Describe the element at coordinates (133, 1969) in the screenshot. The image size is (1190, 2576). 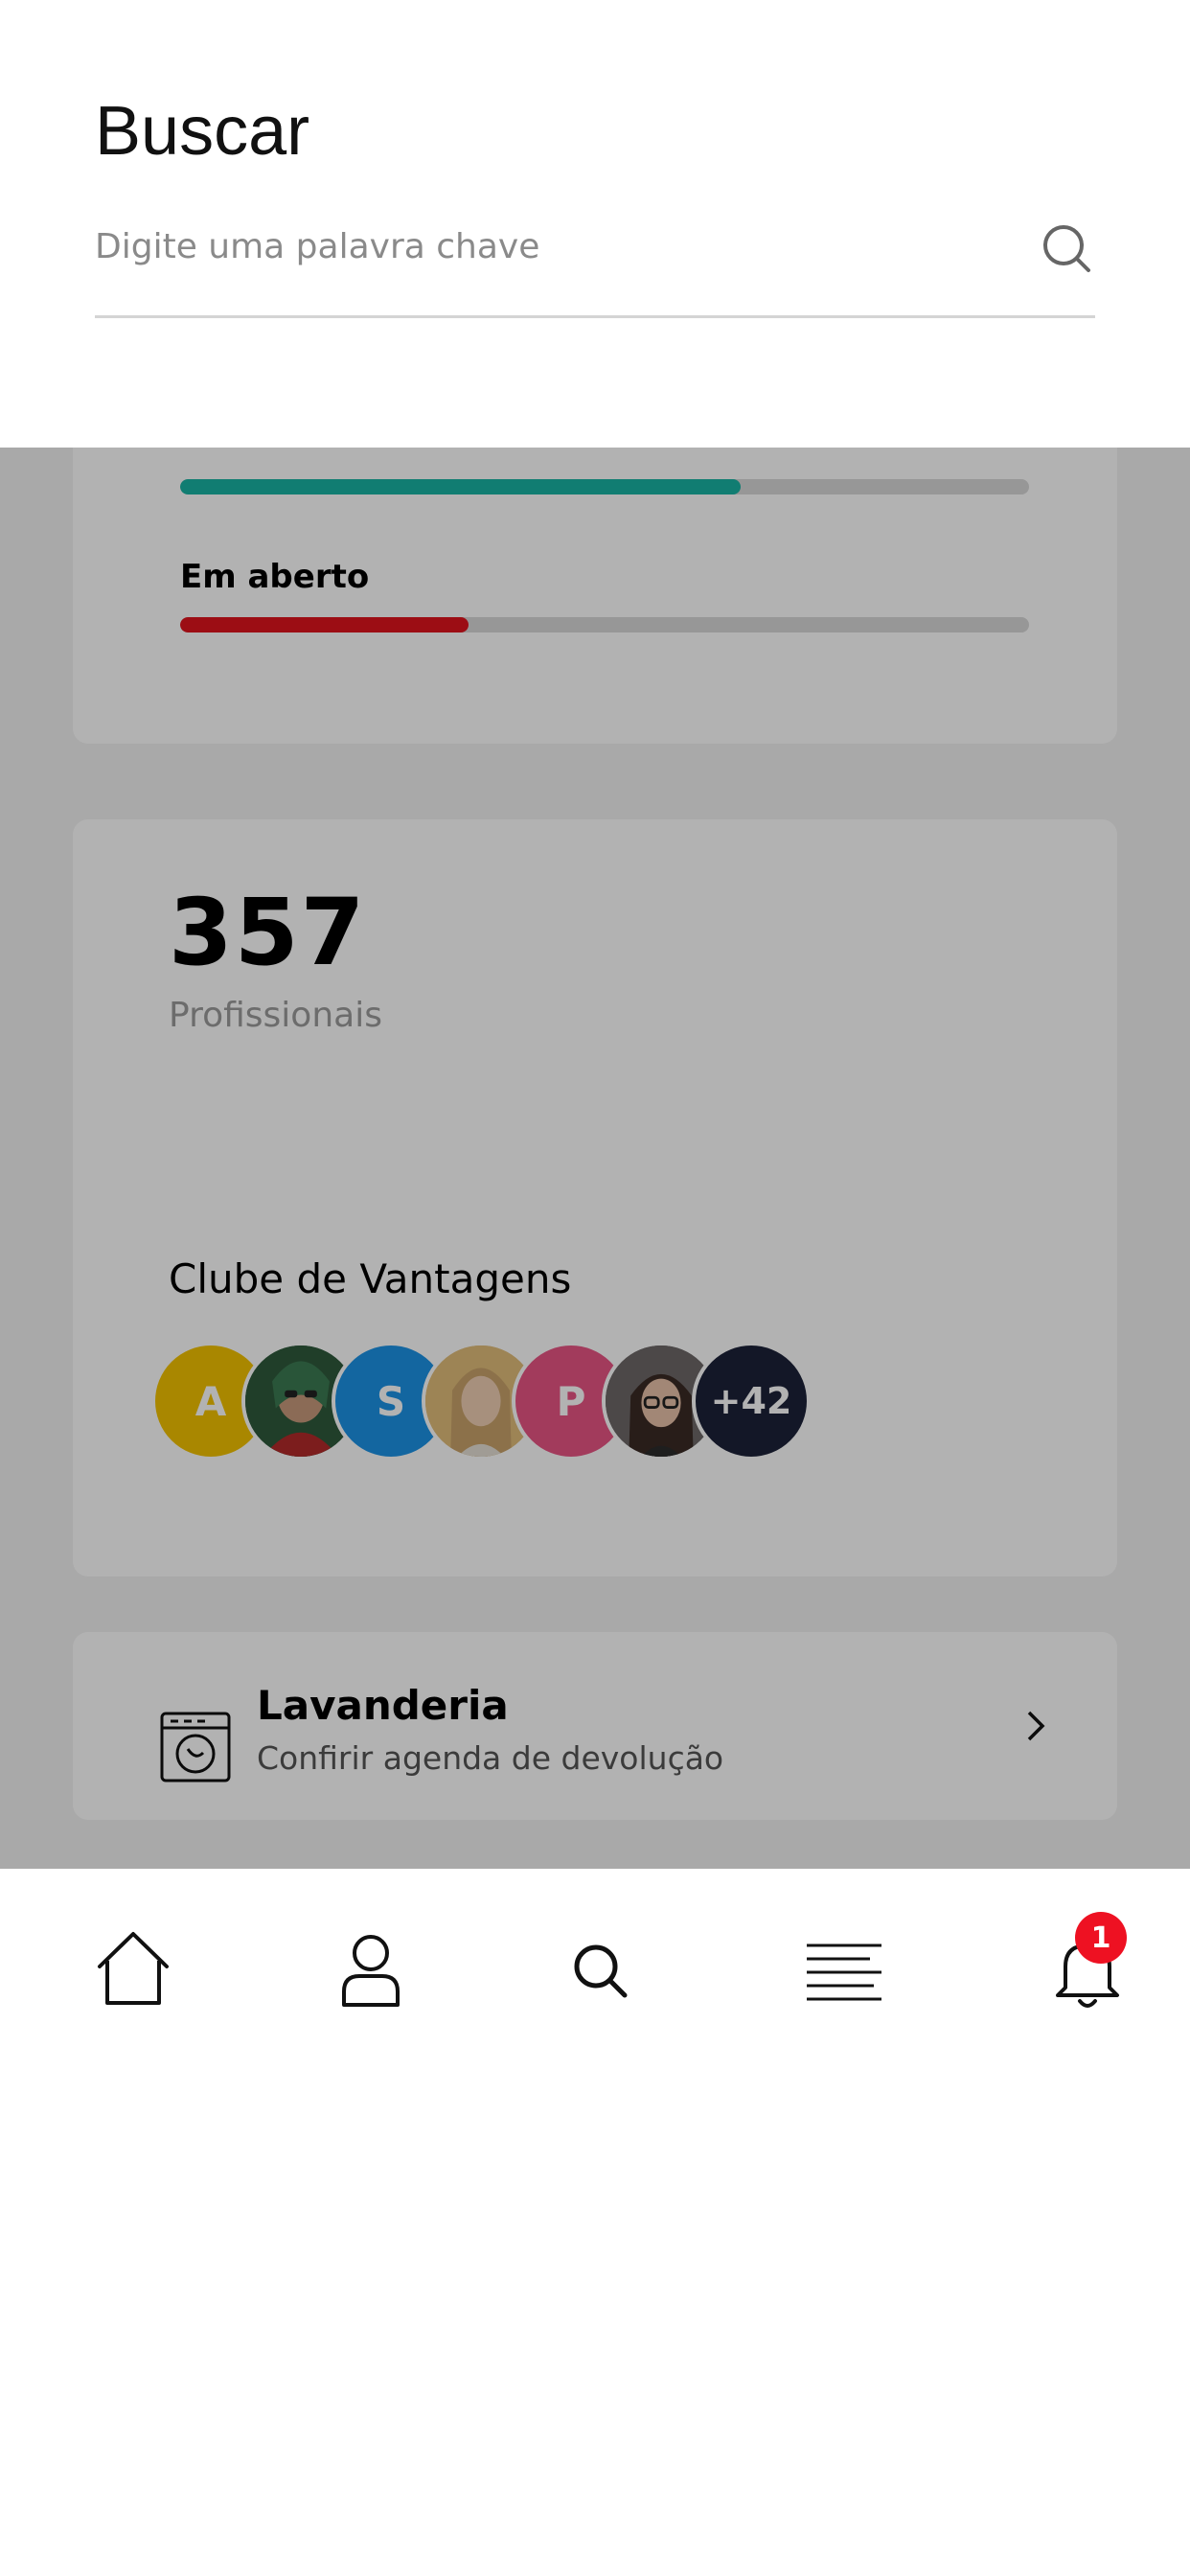
I see `home-icon` at that location.